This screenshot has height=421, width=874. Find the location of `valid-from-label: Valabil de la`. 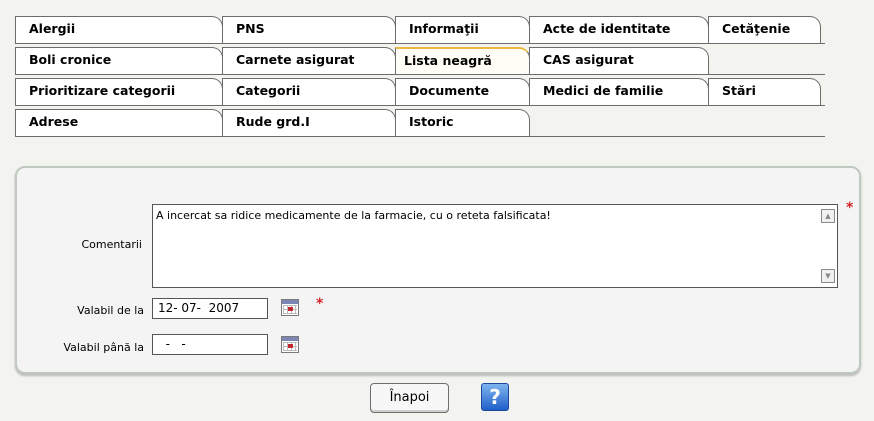

valid-from-label: Valabil de la is located at coordinates (110, 310).